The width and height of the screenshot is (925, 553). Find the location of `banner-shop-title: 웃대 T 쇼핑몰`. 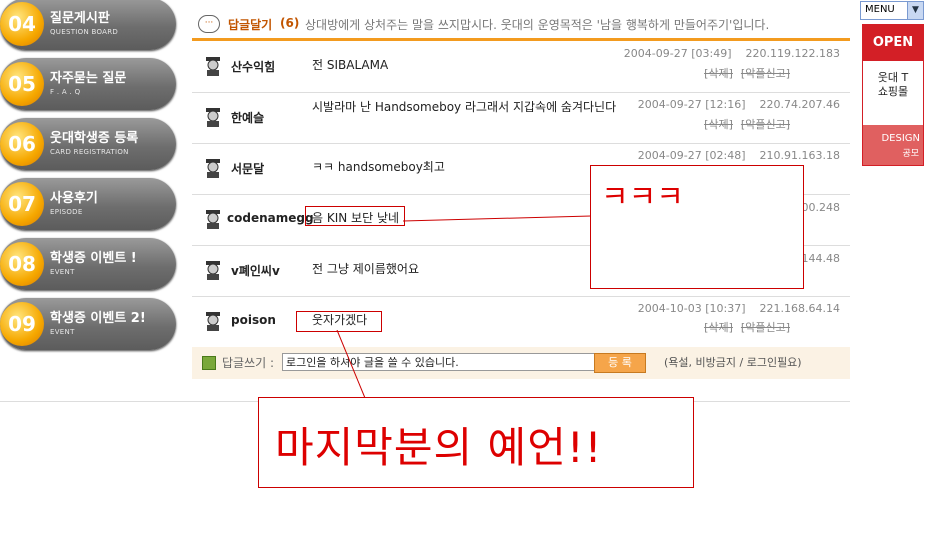

banner-shop-title: 웃대 T 쇼핑몰 is located at coordinates (893, 85).